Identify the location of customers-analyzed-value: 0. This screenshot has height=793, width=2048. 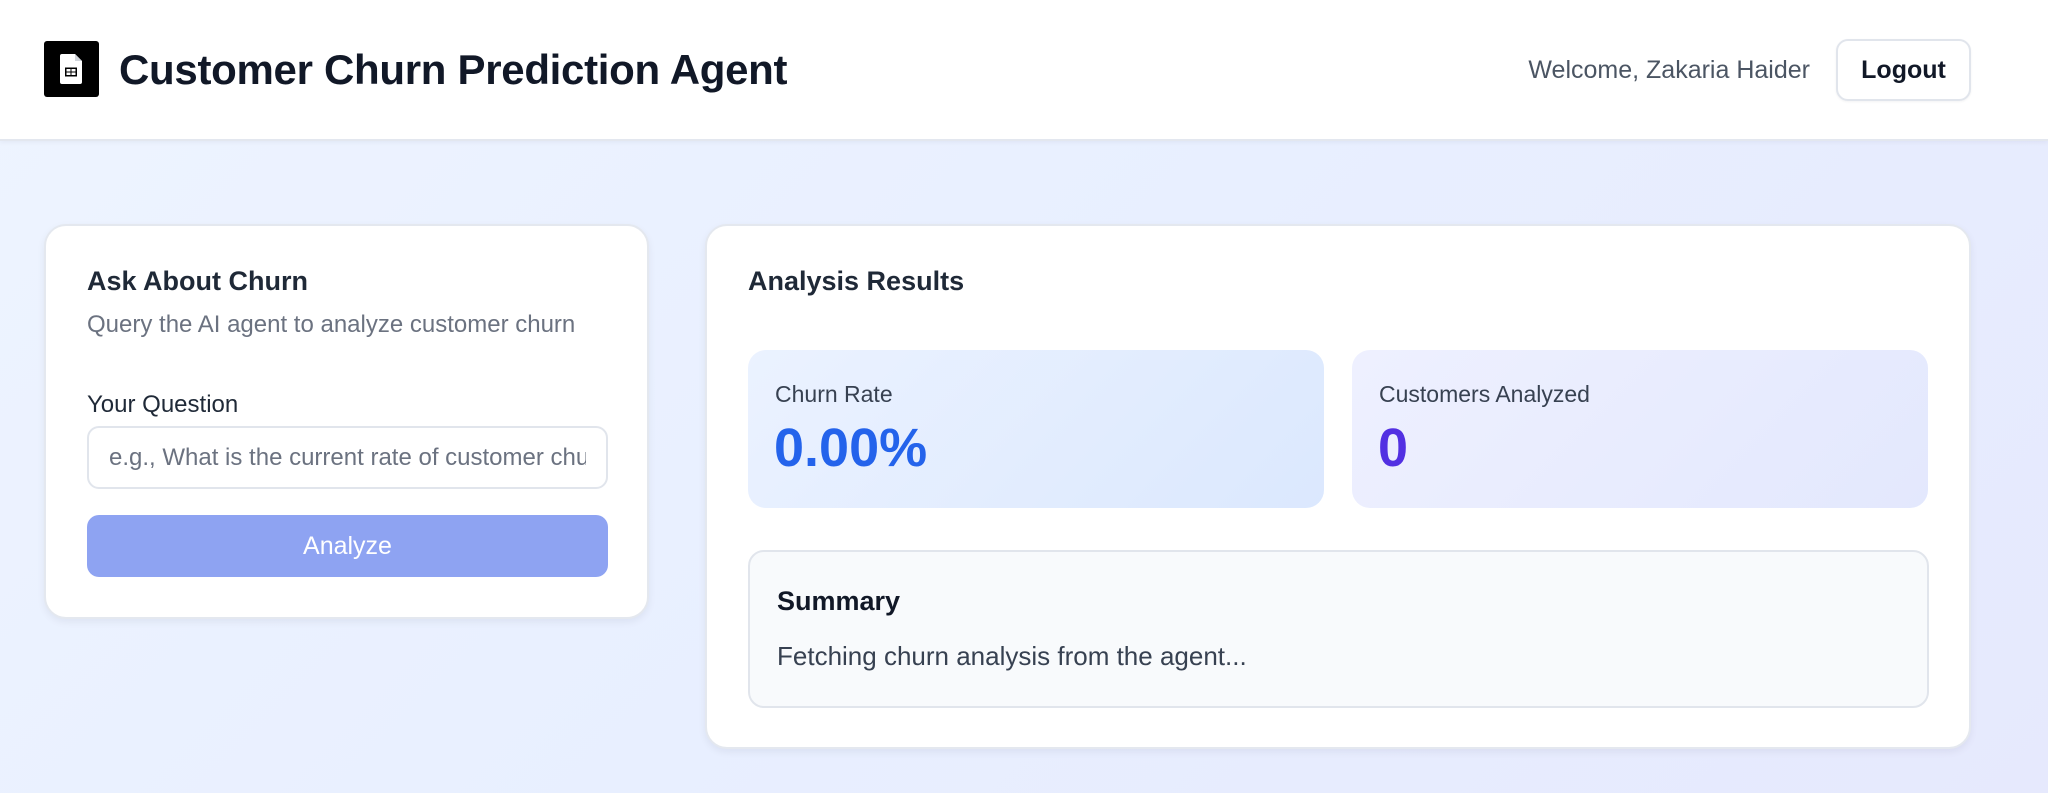
(1393, 448).